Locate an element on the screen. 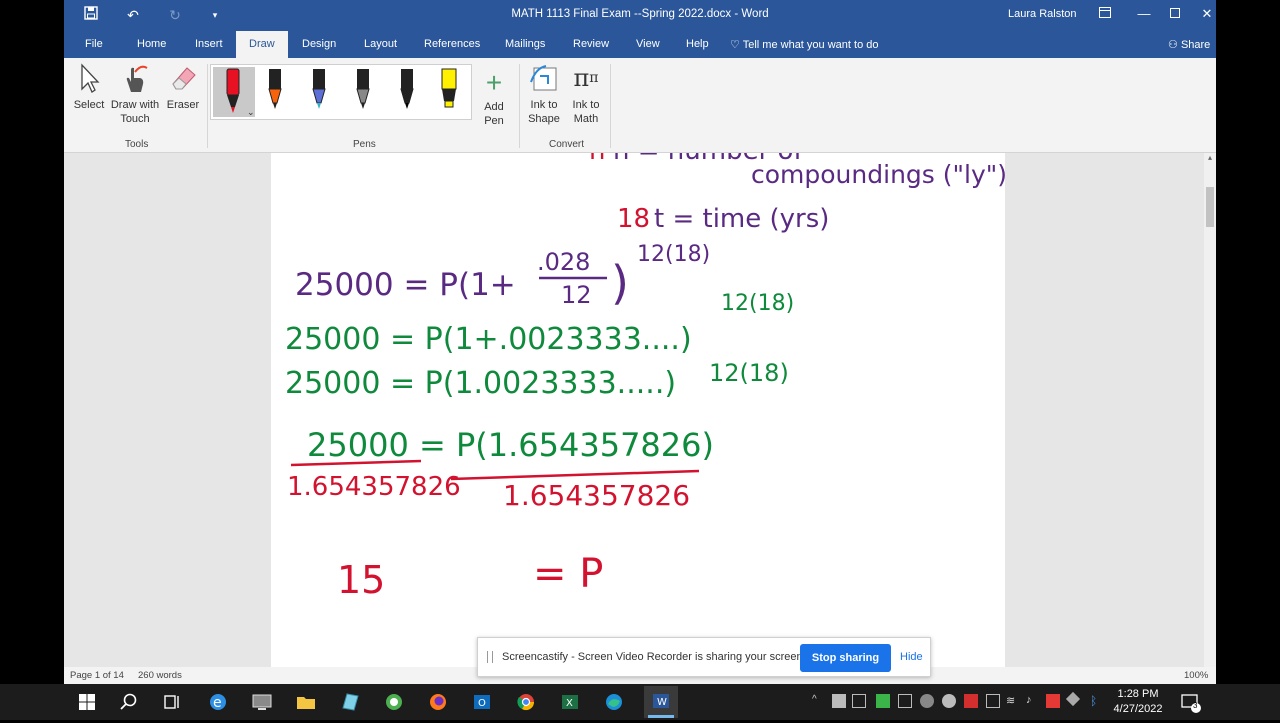 This screenshot has width=1280, height=723. convert-group-label: Convert is located at coordinates (567, 144).